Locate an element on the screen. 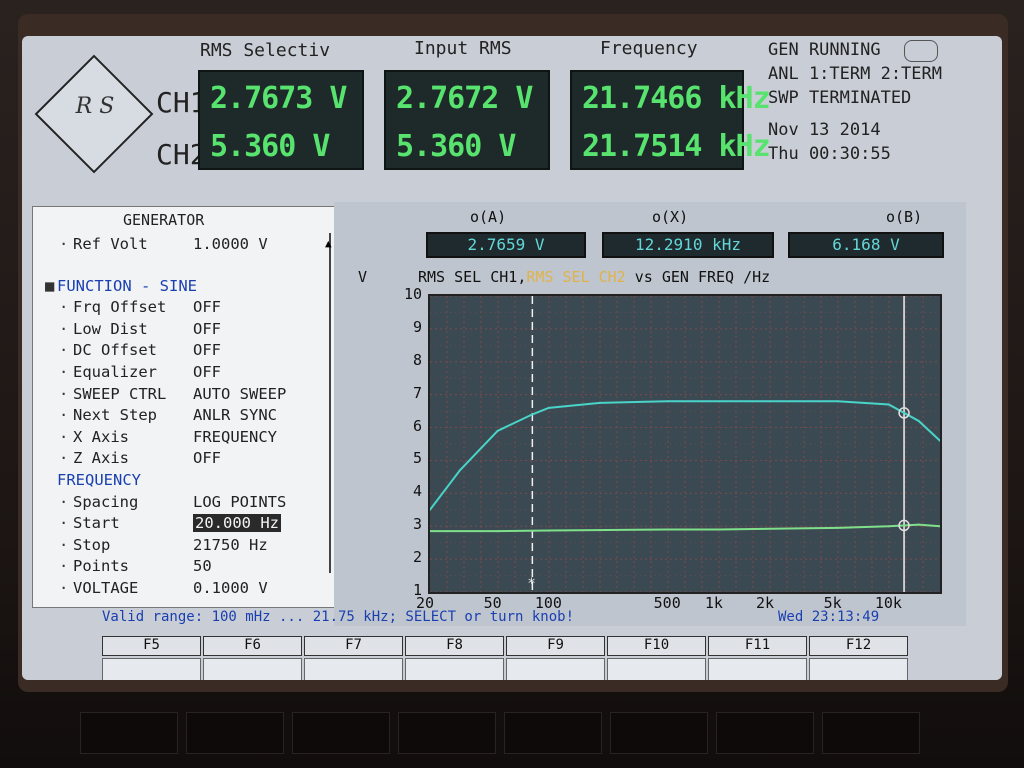 The image size is (1024, 768). fkey-label: F9 is located at coordinates (555, 646).